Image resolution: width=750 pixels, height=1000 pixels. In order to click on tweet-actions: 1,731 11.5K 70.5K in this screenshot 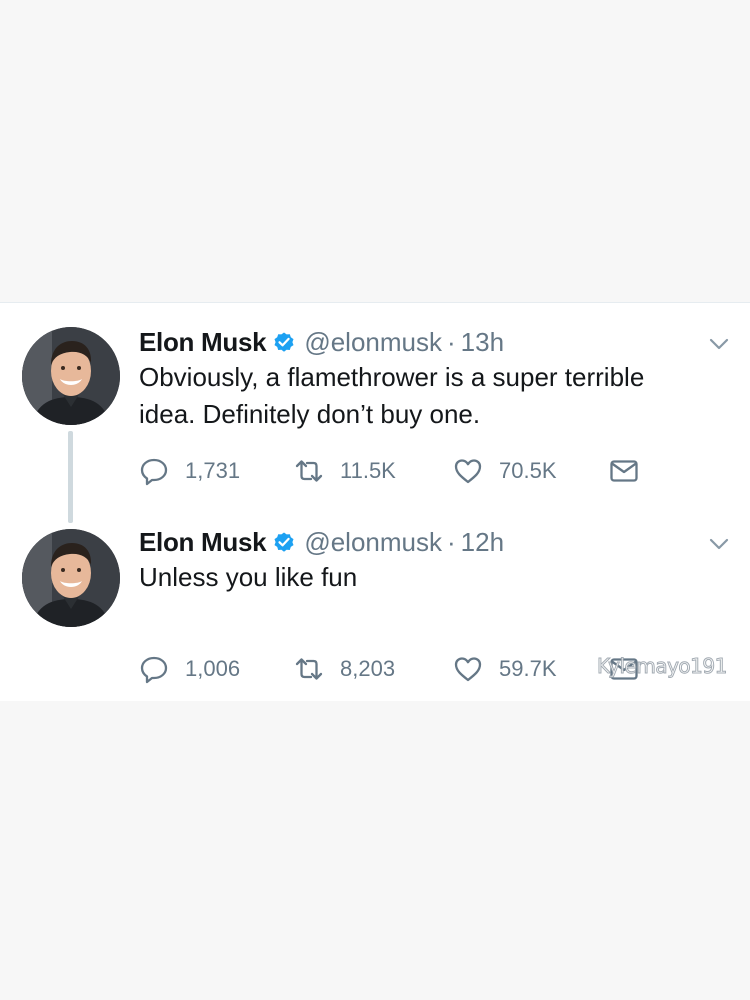, I will do `click(439, 471)`.